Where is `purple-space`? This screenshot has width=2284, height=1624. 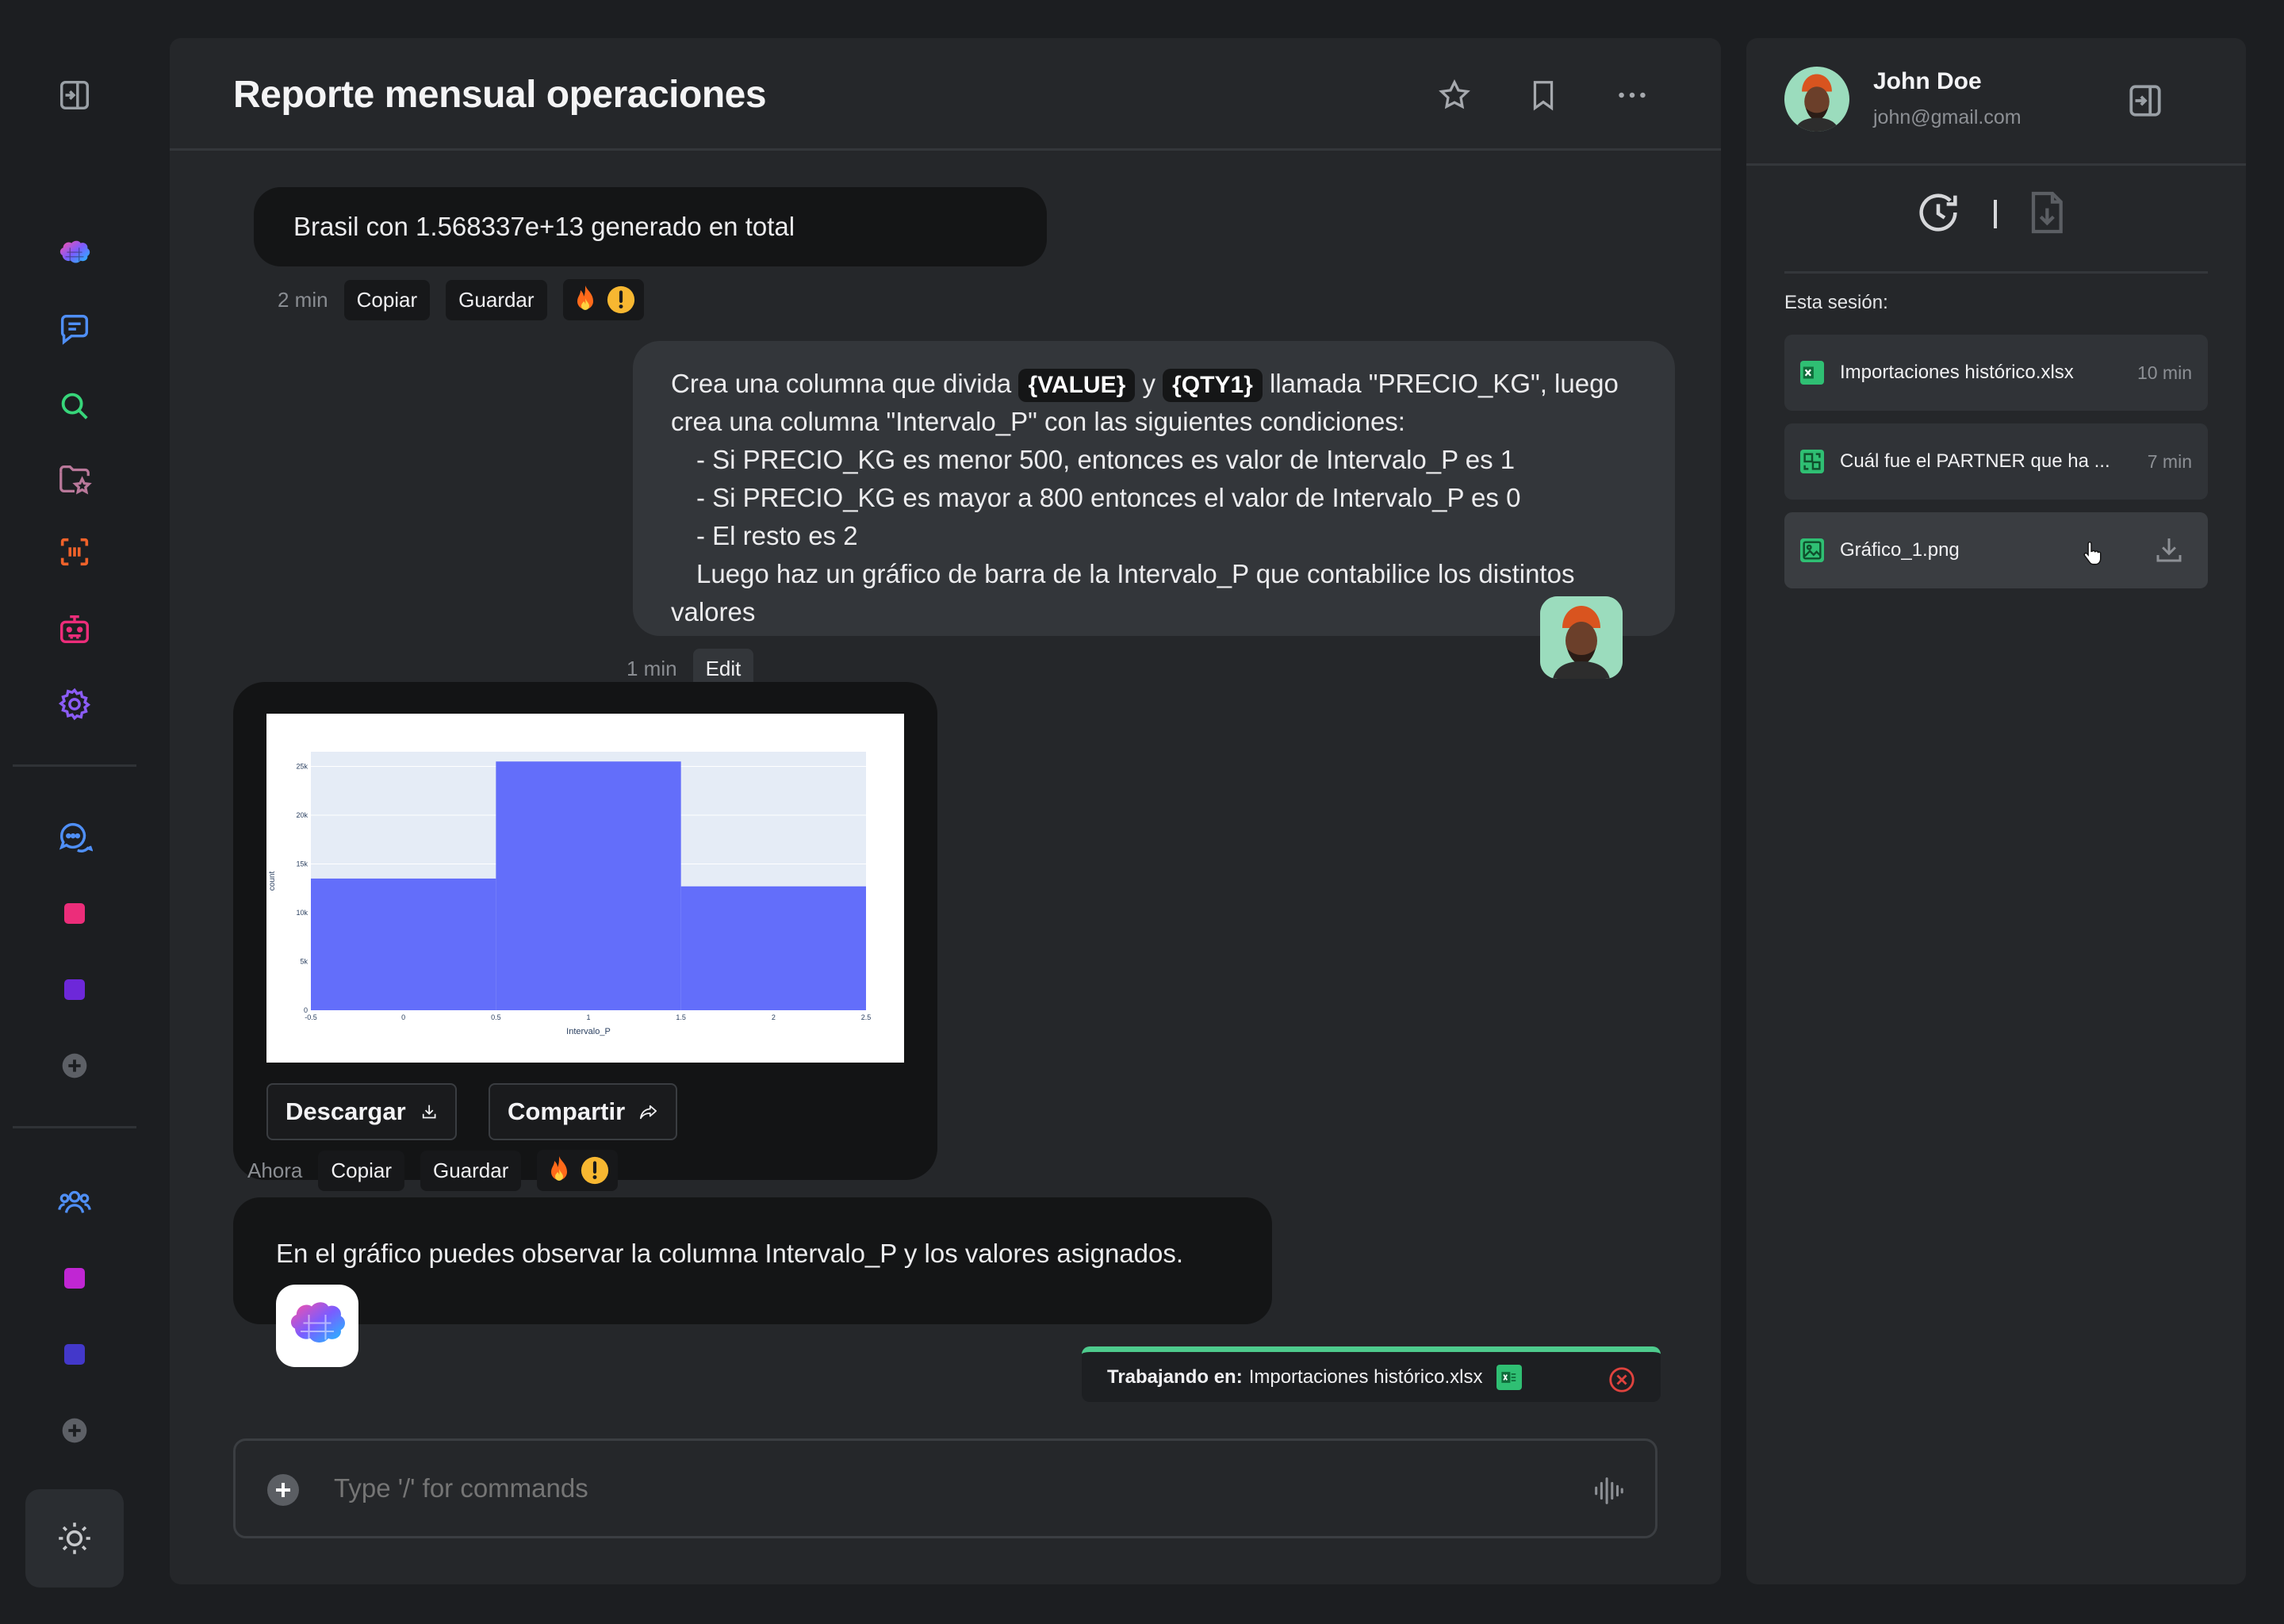
purple-space is located at coordinates (74, 989).